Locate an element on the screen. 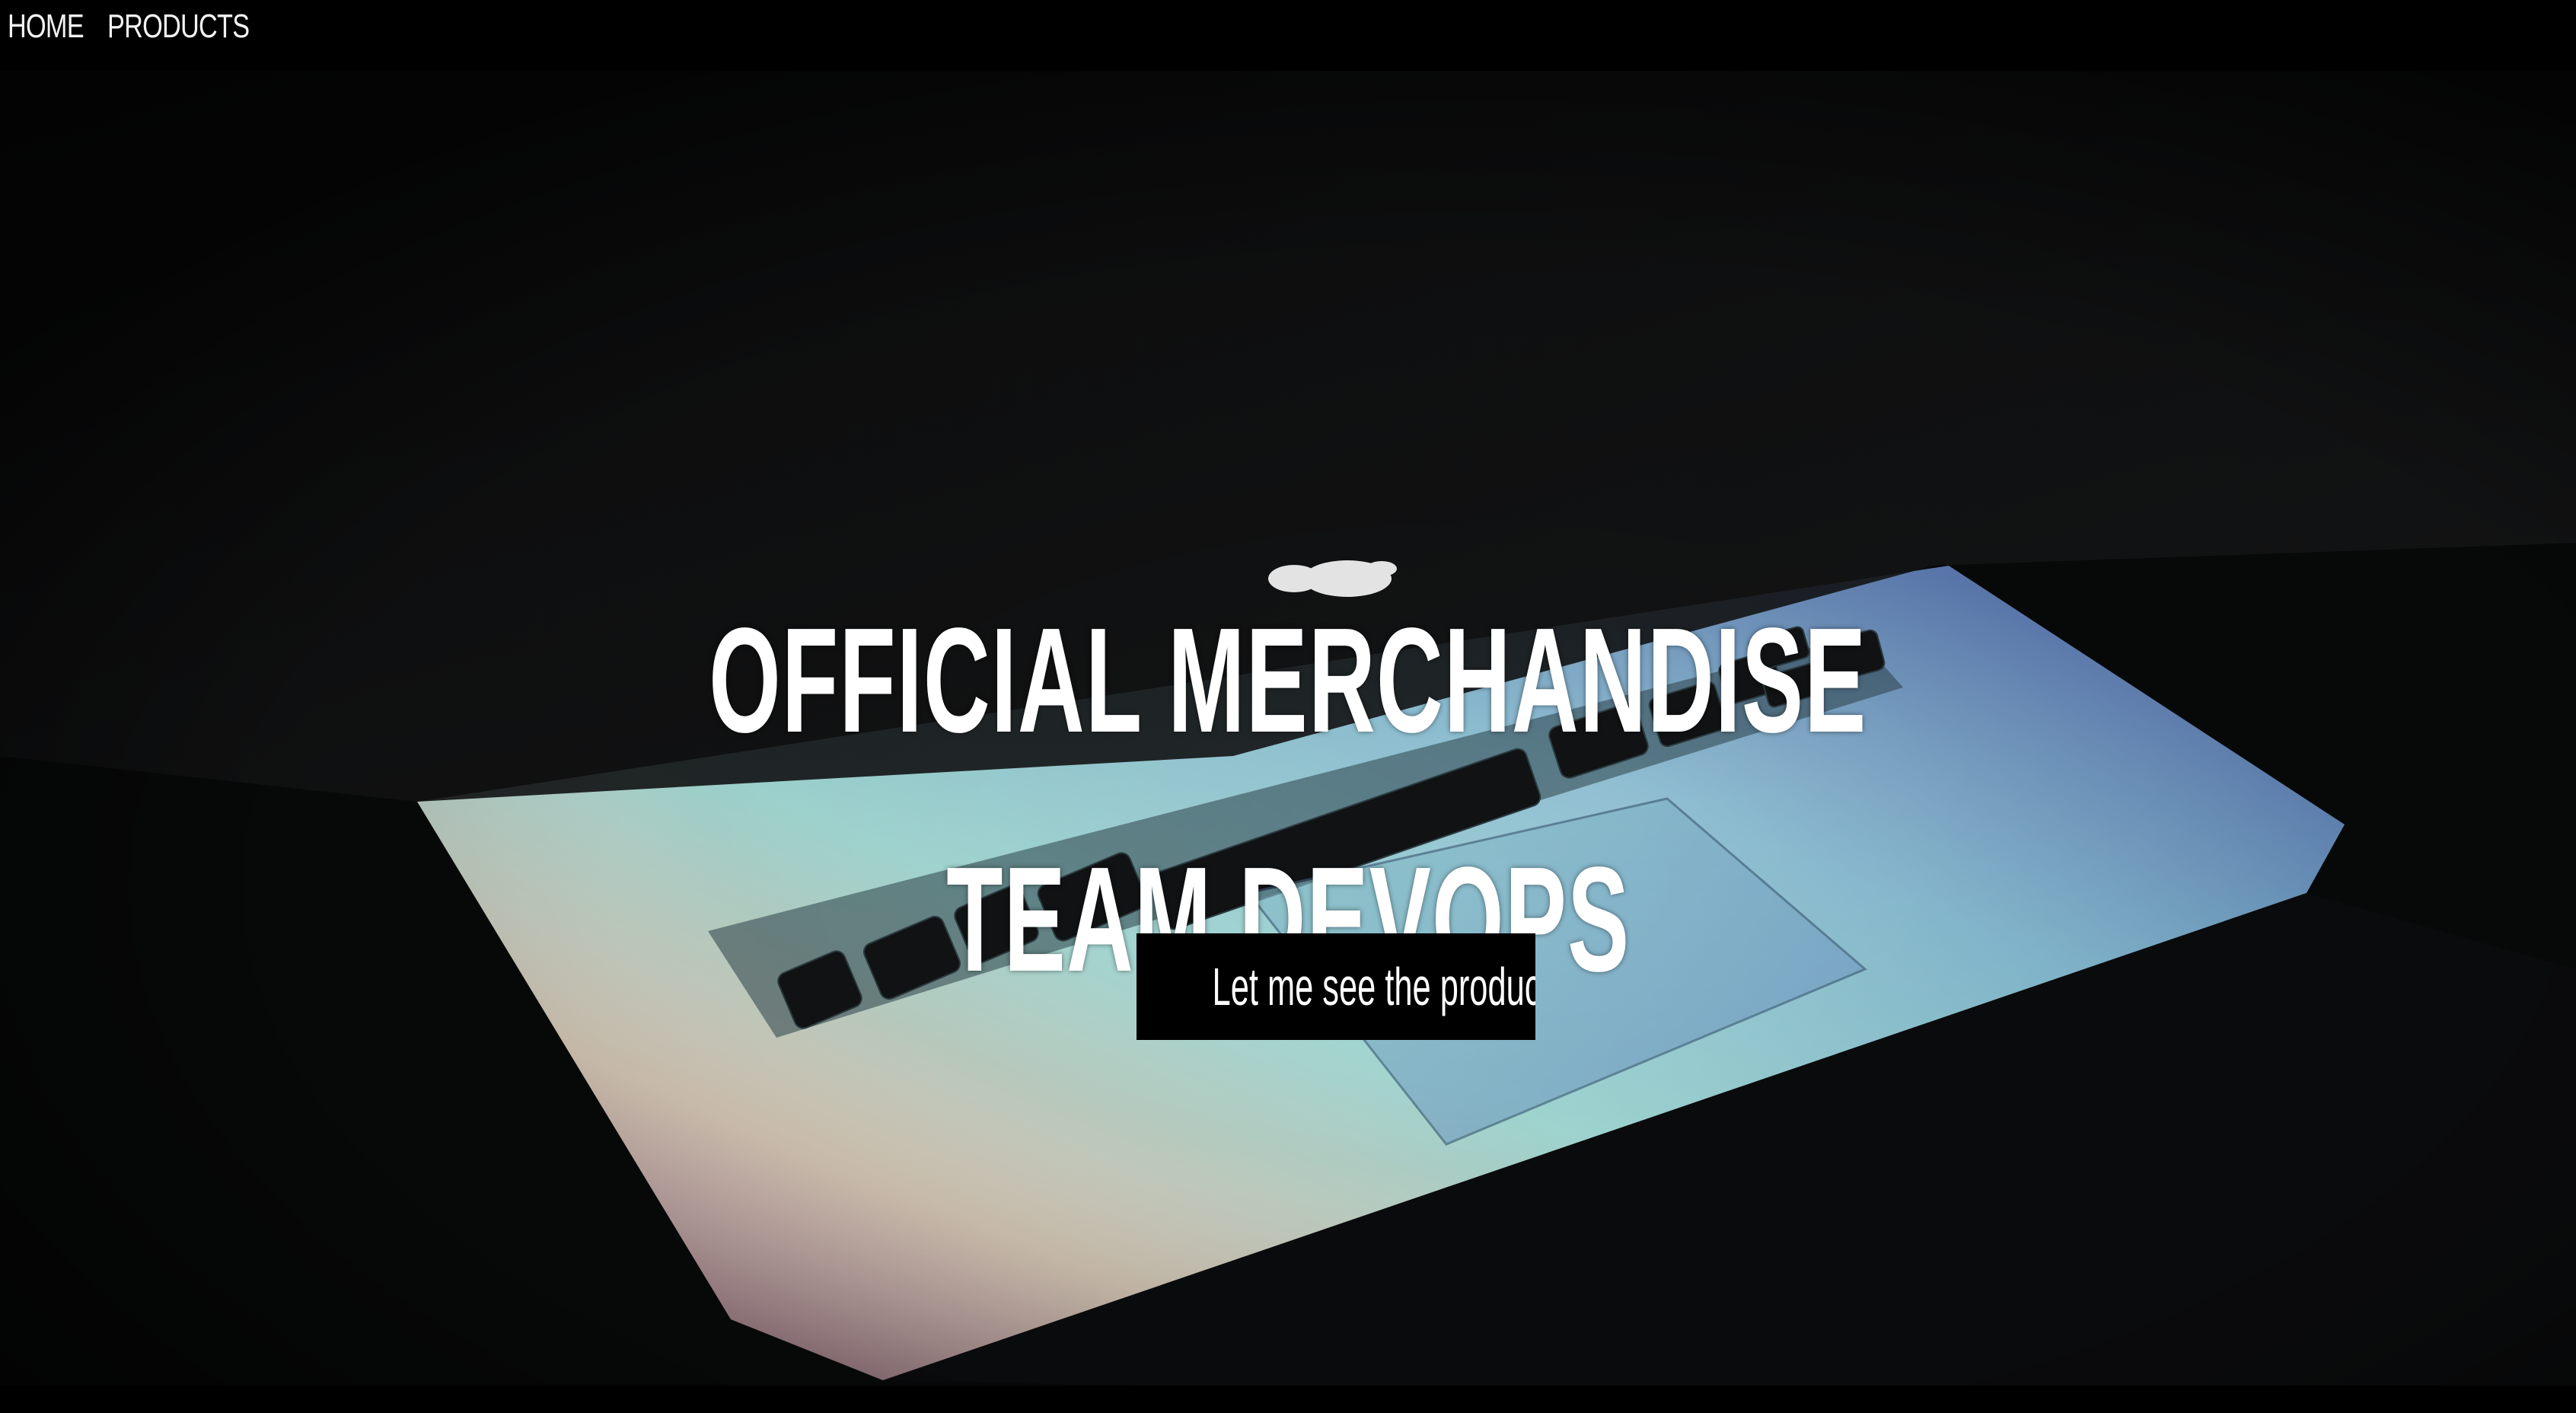 The image size is (2576, 1413). see-products-button-label: Let me see the products is located at coordinates (1374, 987).